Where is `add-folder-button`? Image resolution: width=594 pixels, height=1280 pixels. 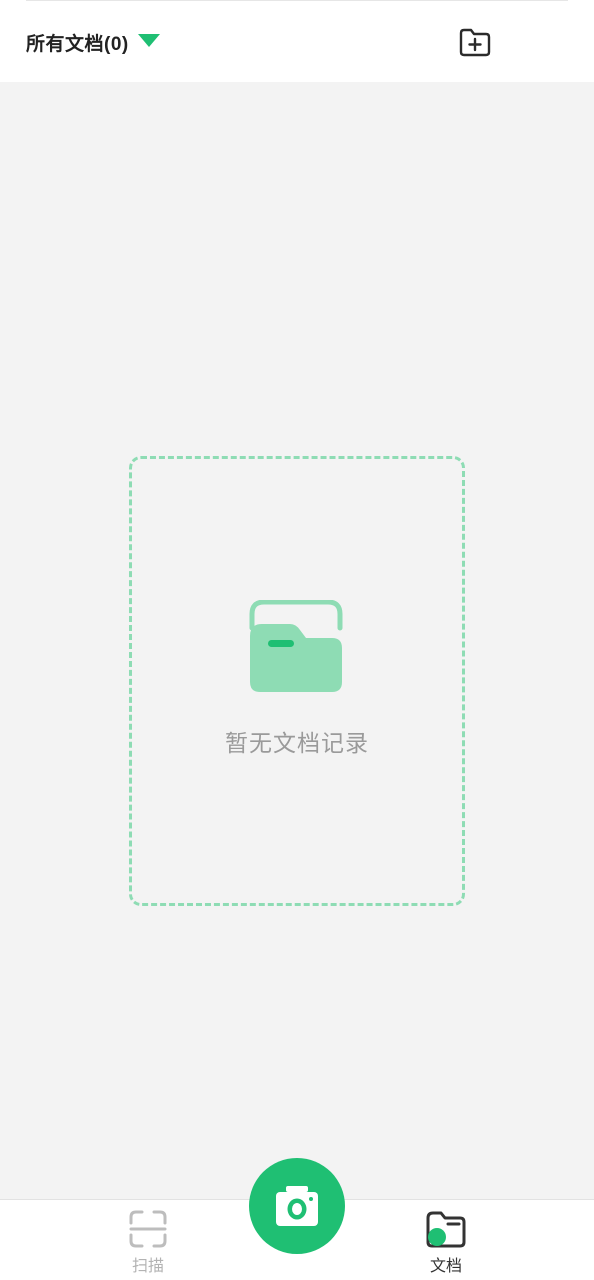 add-folder-button is located at coordinates (475, 42).